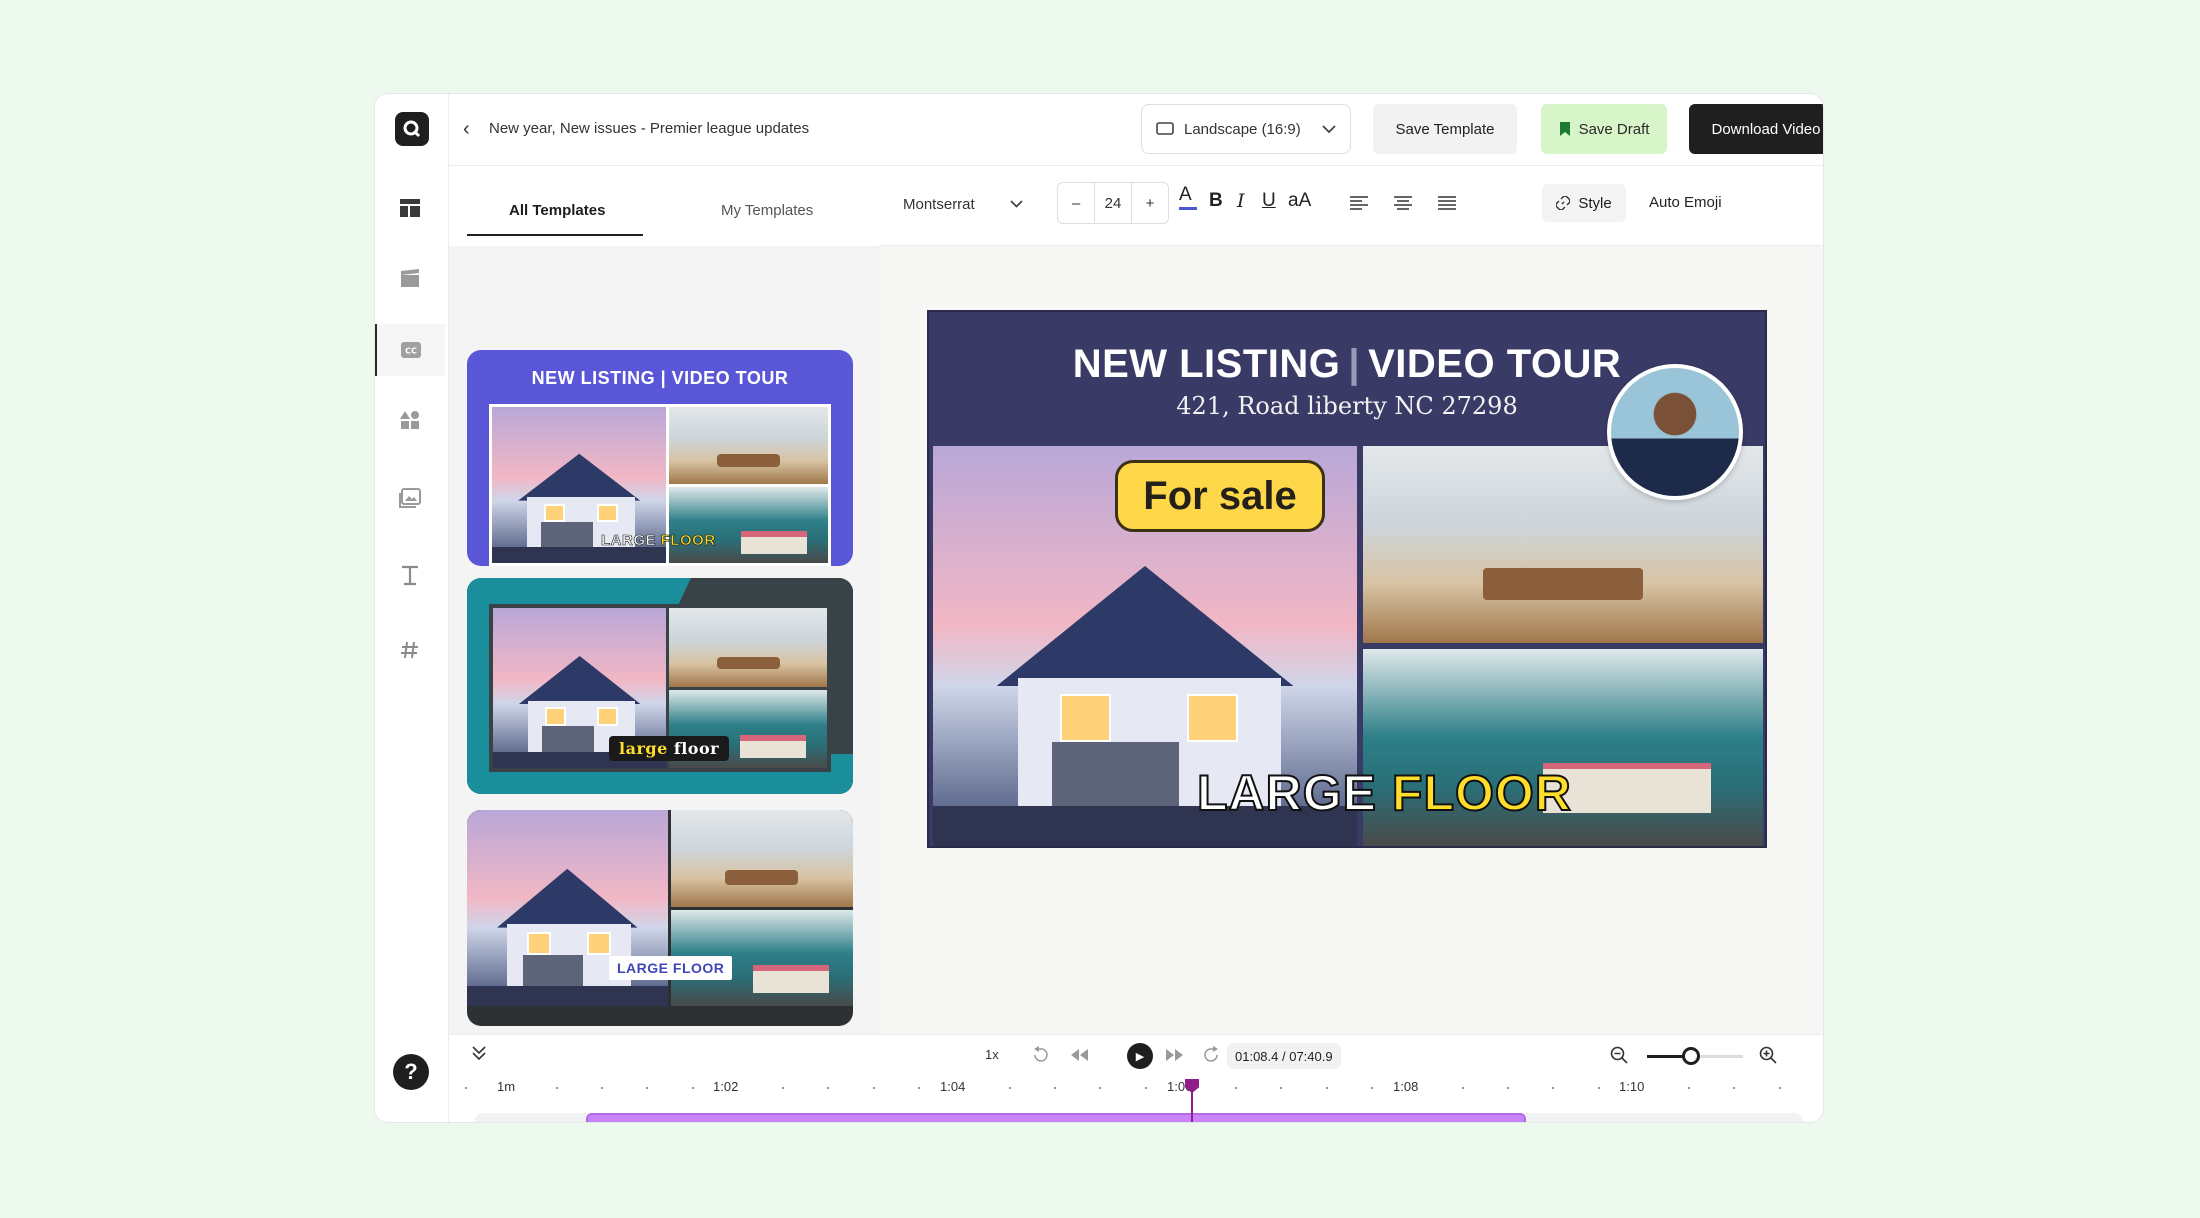  I want to click on collapse-icon, so click(479, 1054).